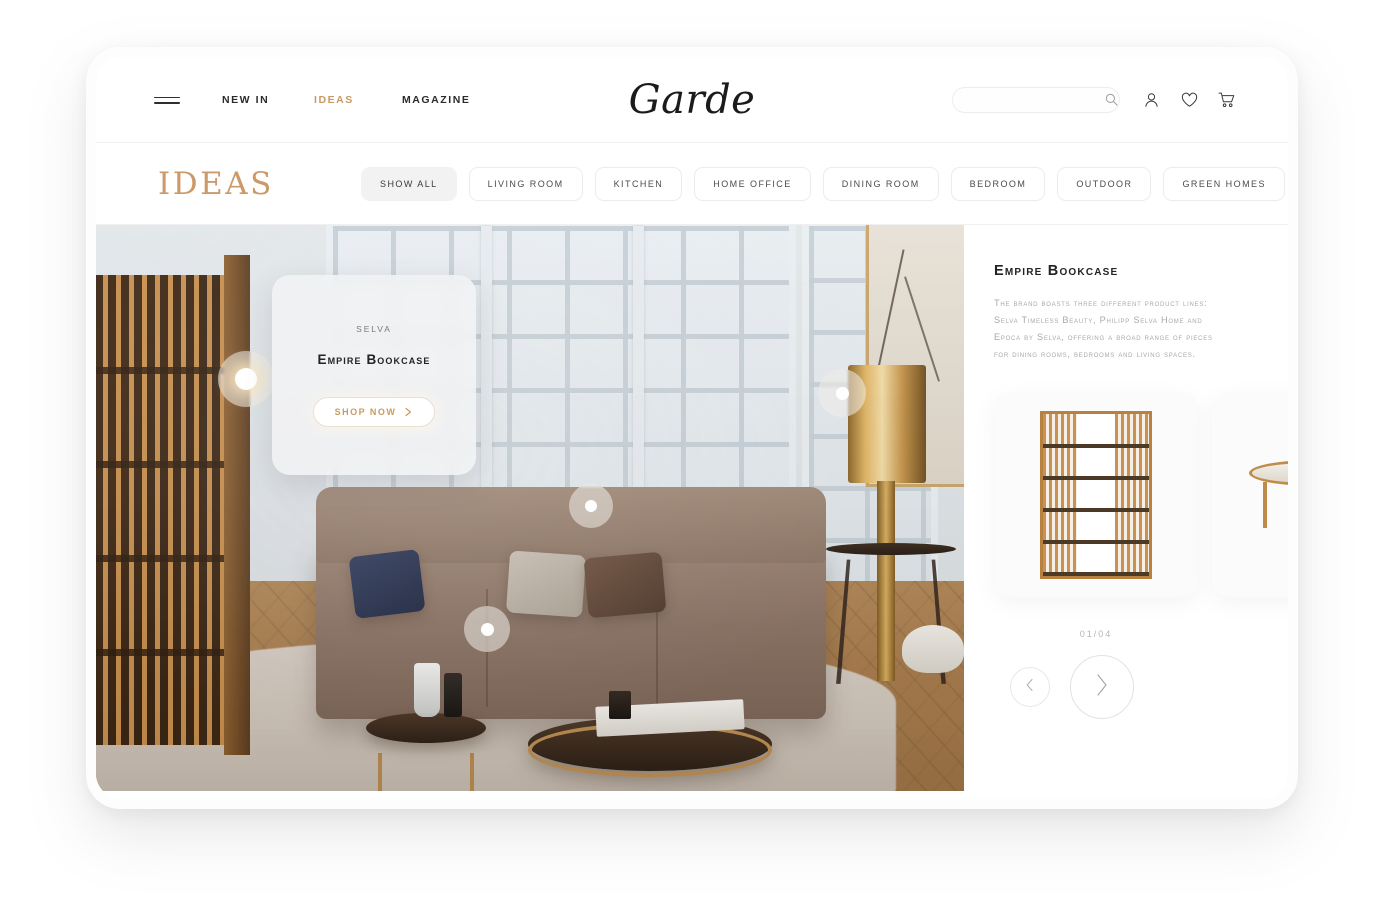 The height and width of the screenshot is (918, 1400). I want to click on detail-title: Empire Bookcase, so click(1056, 271).